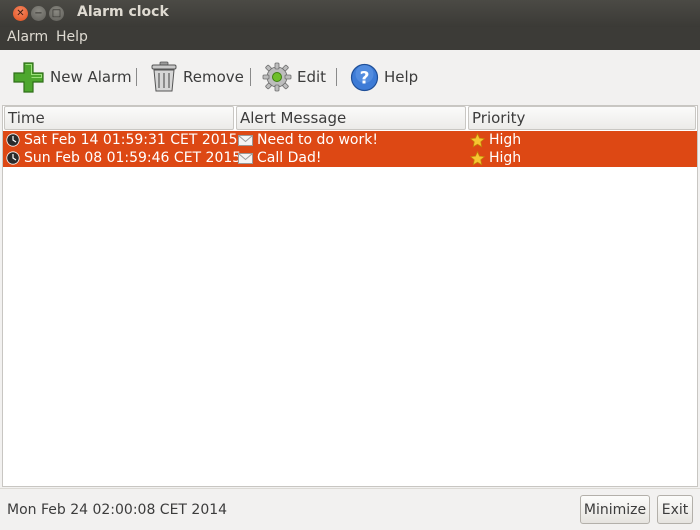 The height and width of the screenshot is (530, 700). I want to click on message-cell: Need to do work!, so click(308, 140).